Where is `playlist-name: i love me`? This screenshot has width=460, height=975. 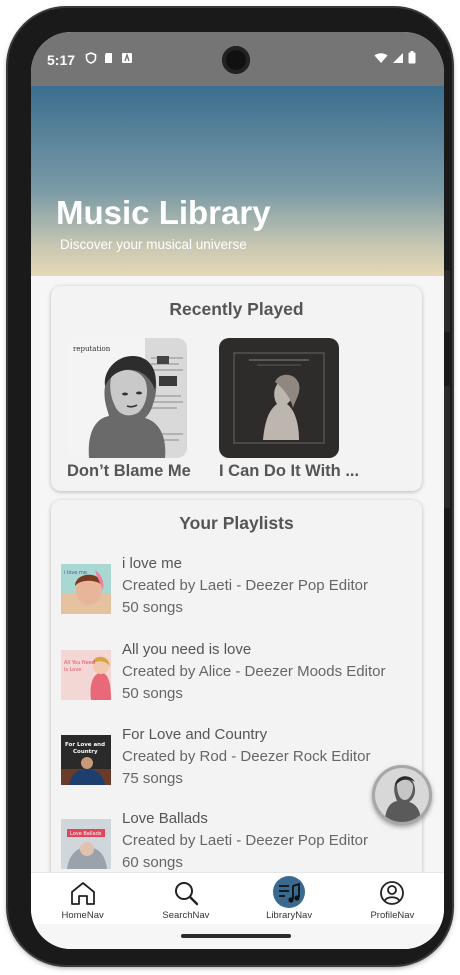 playlist-name: i love me is located at coordinates (152, 563).